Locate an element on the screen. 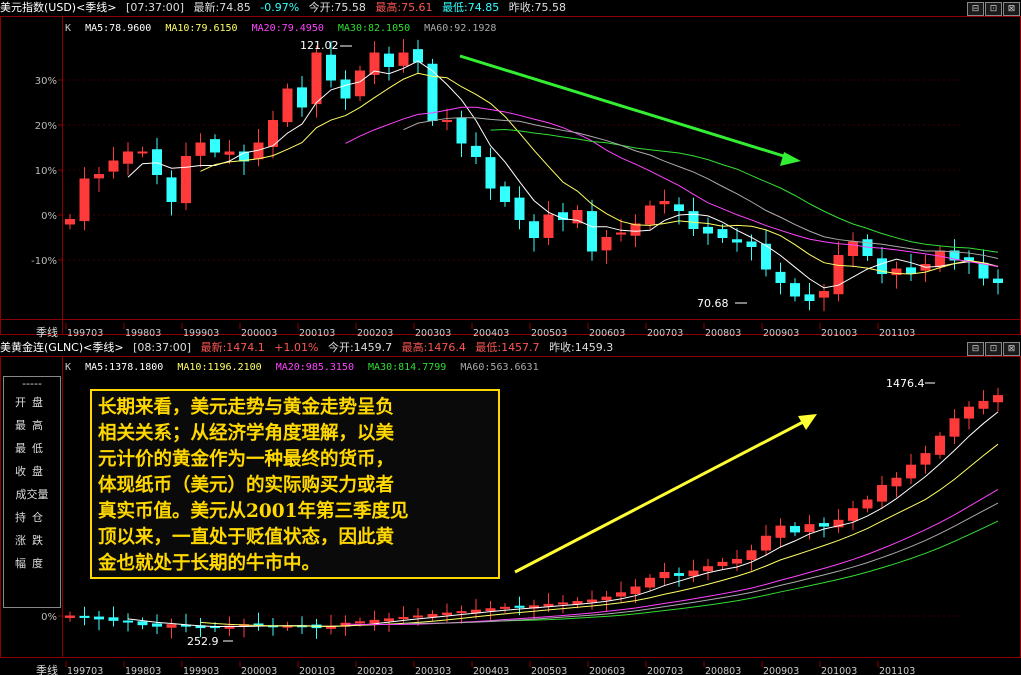  side-panel-dash: ----- is located at coordinates (32, 383).